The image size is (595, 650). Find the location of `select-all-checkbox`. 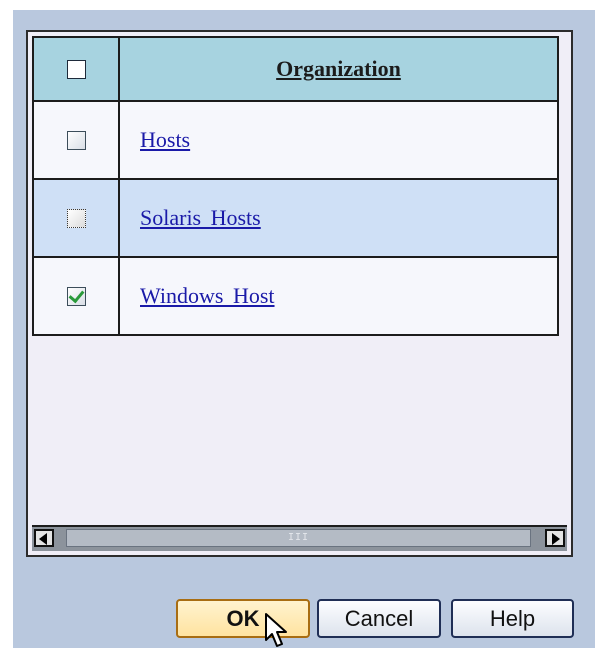

select-all-checkbox is located at coordinates (76, 69).